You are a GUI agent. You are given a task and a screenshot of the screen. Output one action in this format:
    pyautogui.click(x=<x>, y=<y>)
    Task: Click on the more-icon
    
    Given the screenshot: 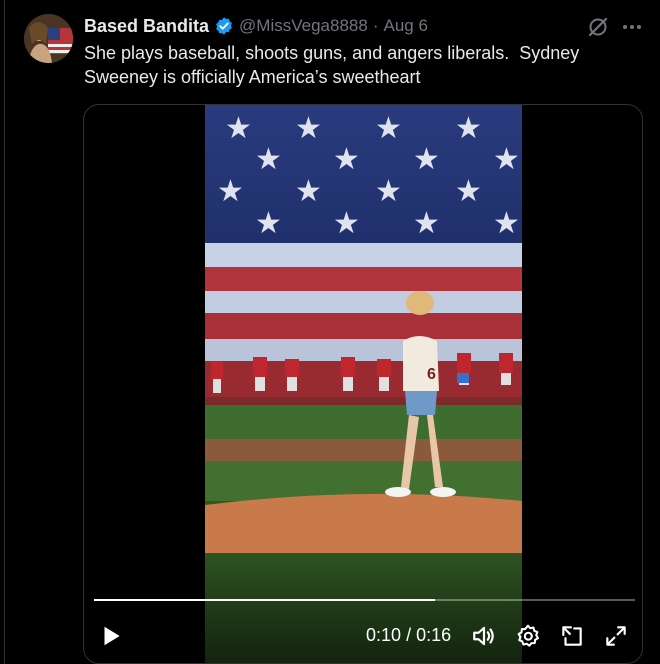 What is the action you would take?
    pyautogui.click(x=632, y=27)
    